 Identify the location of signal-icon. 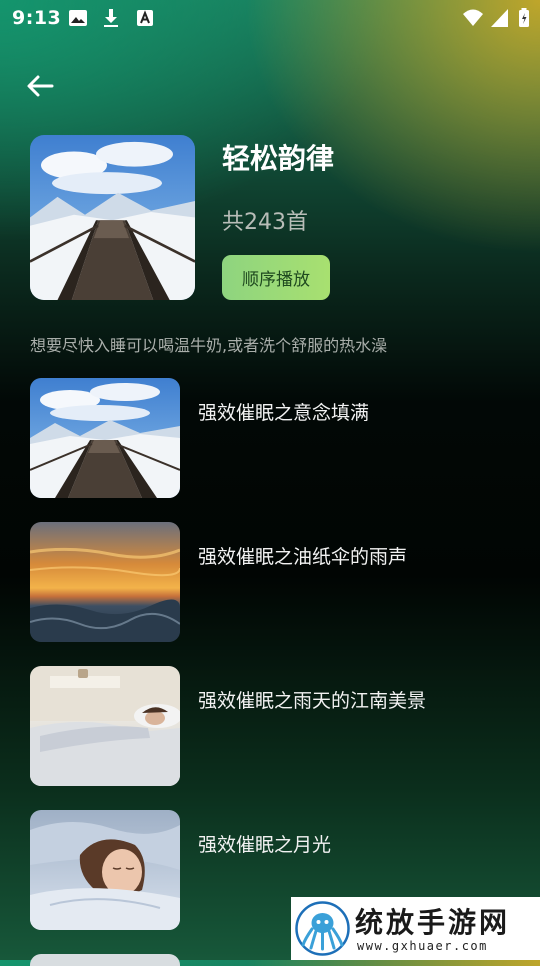
(500, 18).